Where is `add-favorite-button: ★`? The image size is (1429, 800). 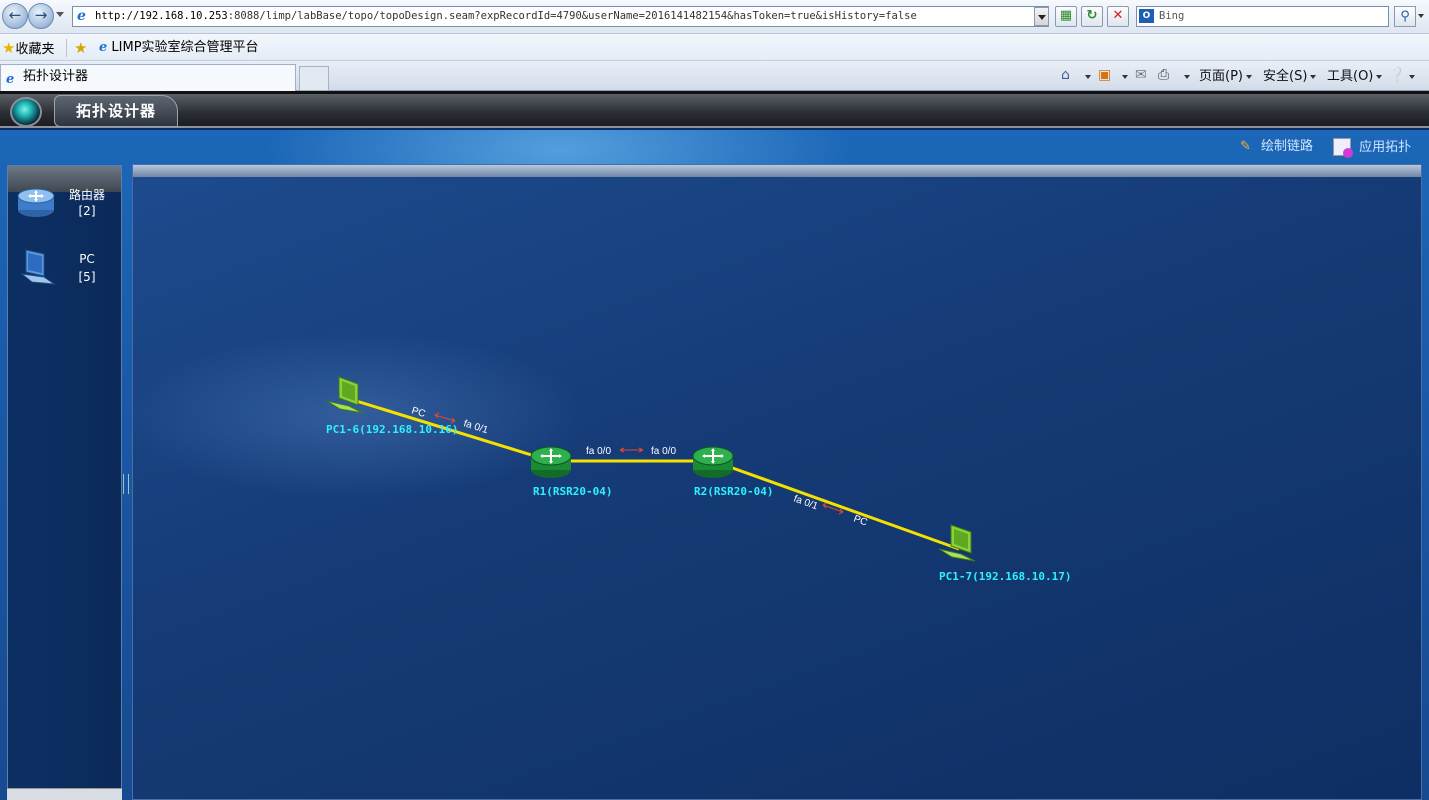 add-favorite-button: ★ is located at coordinates (80, 48).